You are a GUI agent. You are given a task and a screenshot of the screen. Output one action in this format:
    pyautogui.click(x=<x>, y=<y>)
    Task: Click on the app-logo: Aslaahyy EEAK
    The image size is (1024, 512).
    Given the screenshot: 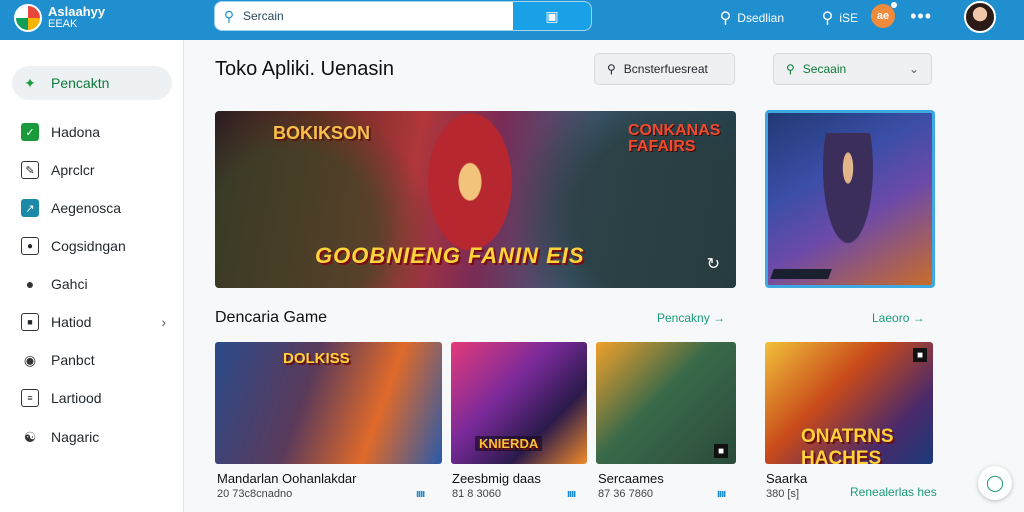 What is the action you would take?
    pyautogui.click(x=59, y=18)
    